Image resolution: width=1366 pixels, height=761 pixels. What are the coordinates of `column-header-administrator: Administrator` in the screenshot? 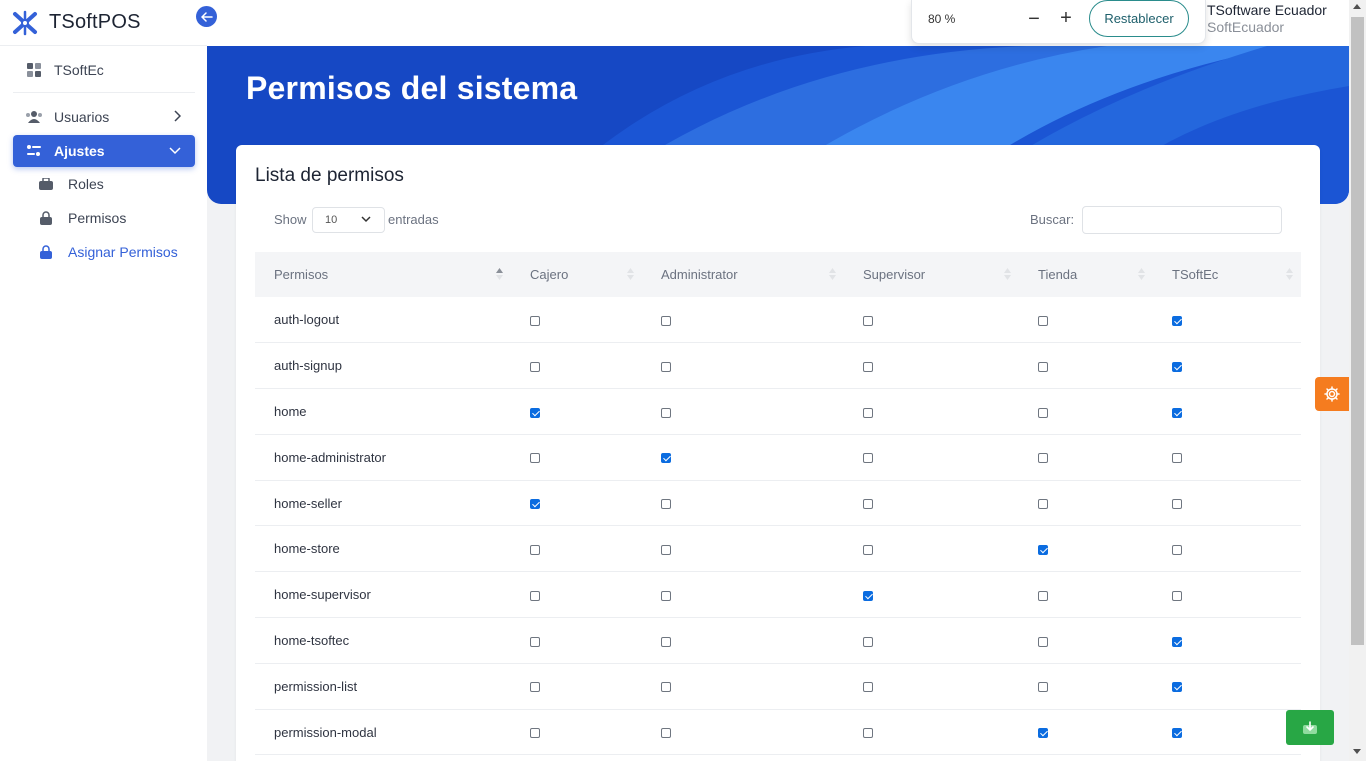 It's located at (743, 274).